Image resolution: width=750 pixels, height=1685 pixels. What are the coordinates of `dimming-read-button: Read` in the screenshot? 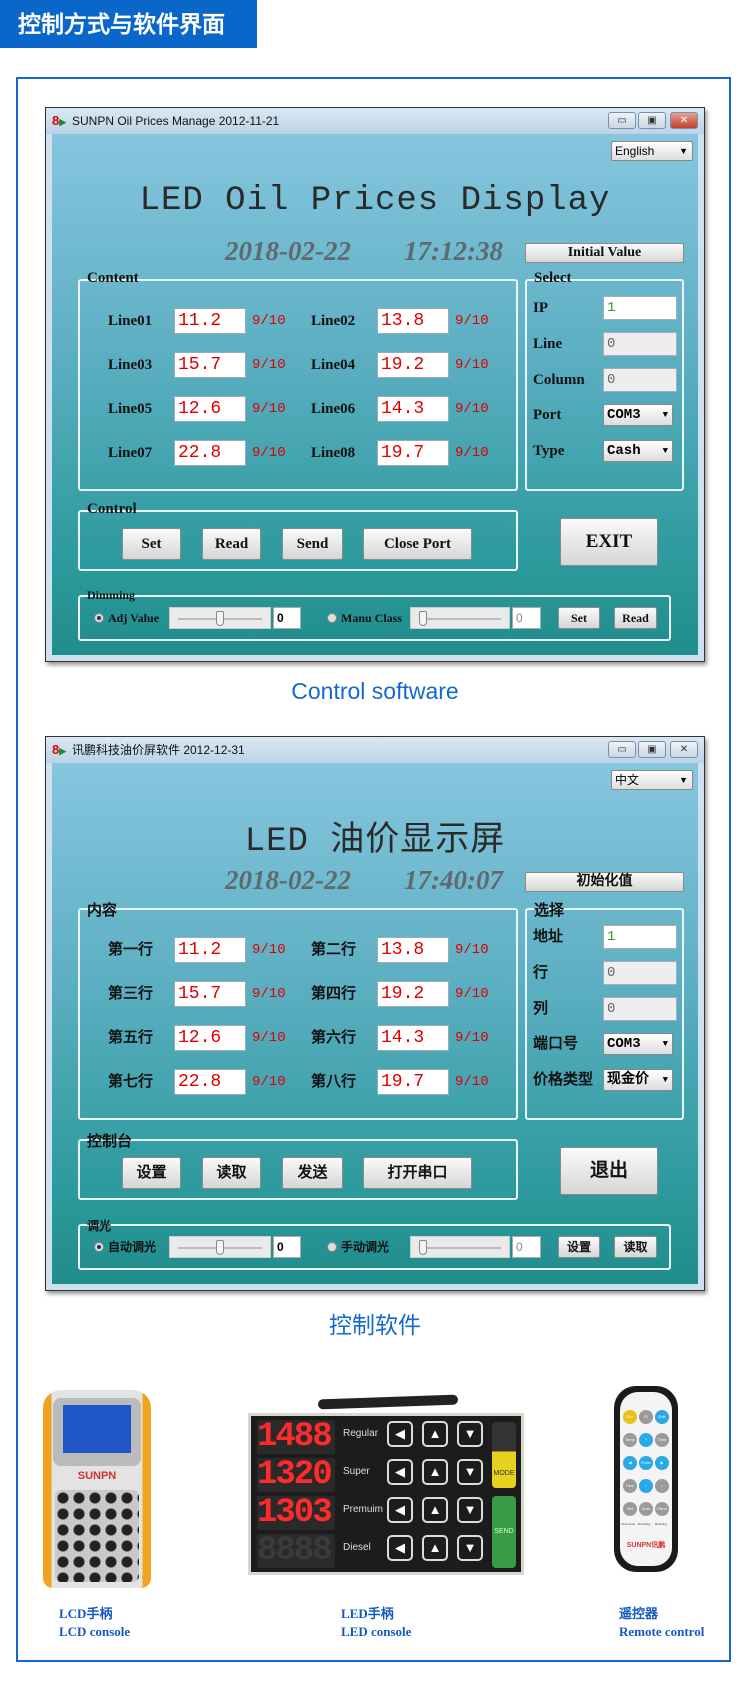 It's located at (635, 618).